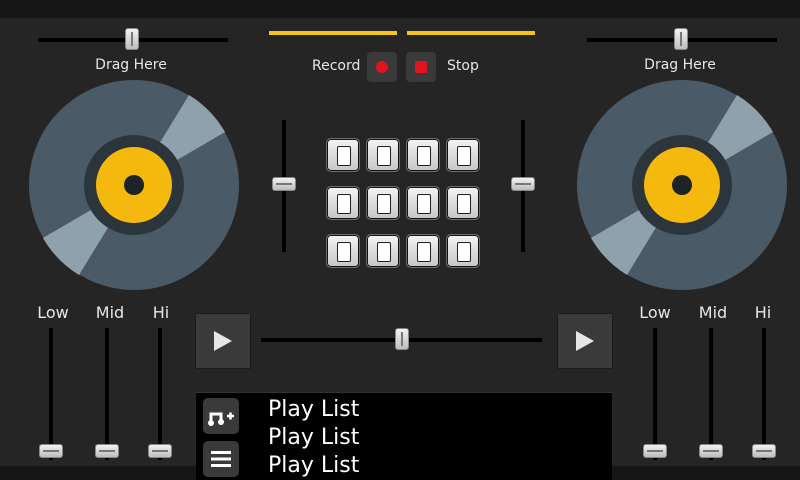 This screenshot has width=800, height=480. I want to click on left-eq-hi-slider, so click(160, 394).